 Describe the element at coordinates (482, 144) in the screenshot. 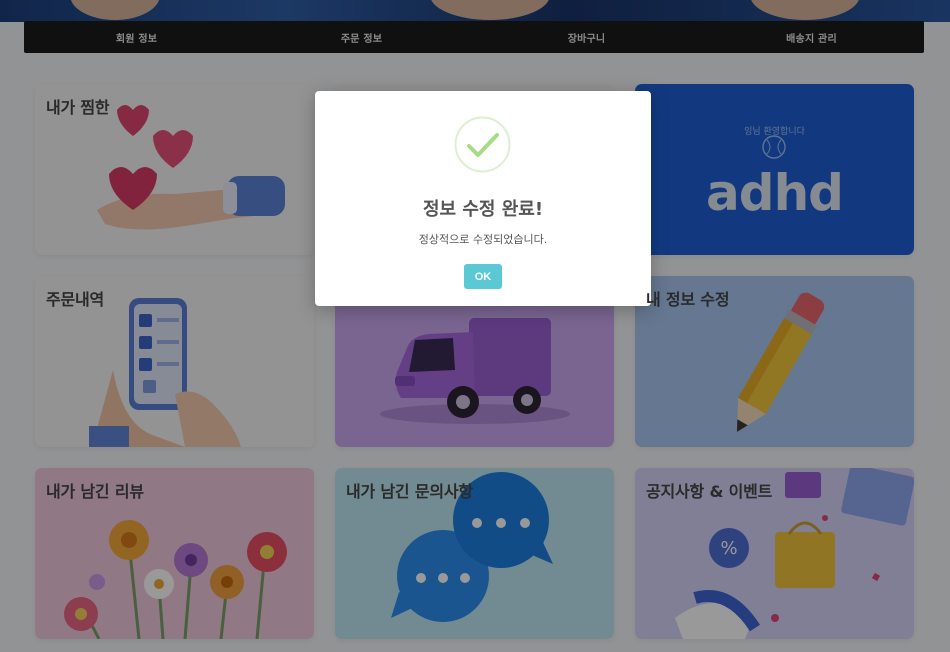

I see `check-icon` at that location.